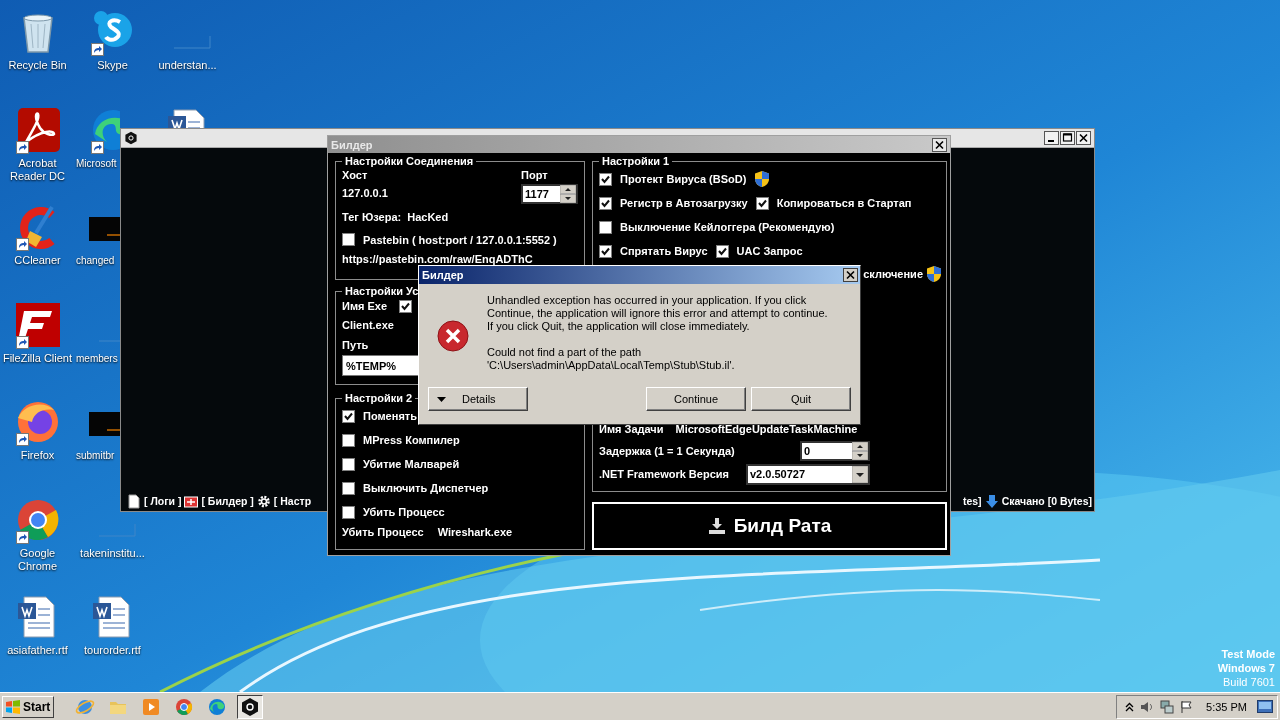 The image size is (1280, 720). Describe the element at coordinates (696, 399) in the screenshot. I see `continue-button: Continue` at that location.